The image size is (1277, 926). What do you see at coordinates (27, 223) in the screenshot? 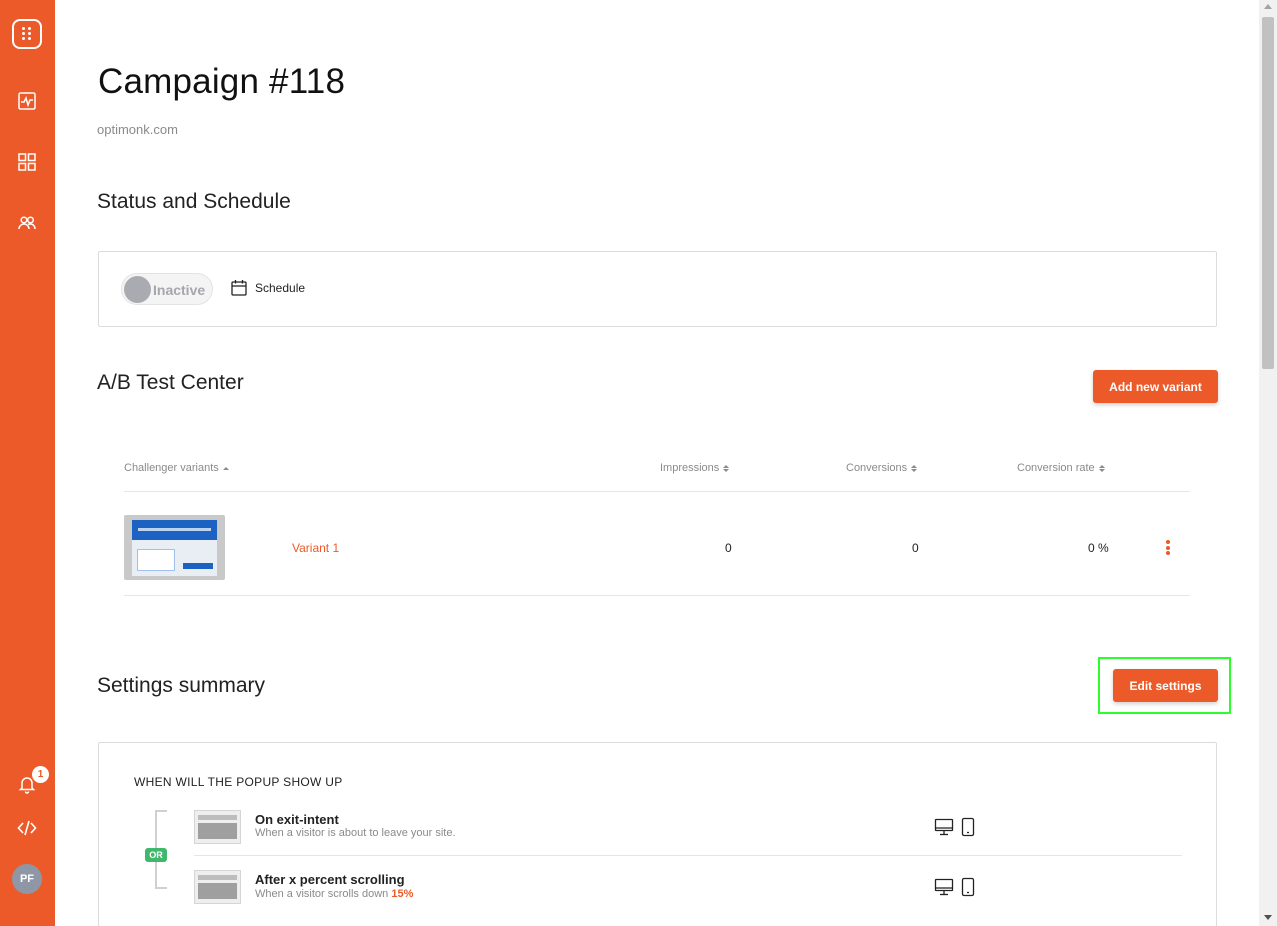
I see `users-icon` at bounding box center [27, 223].